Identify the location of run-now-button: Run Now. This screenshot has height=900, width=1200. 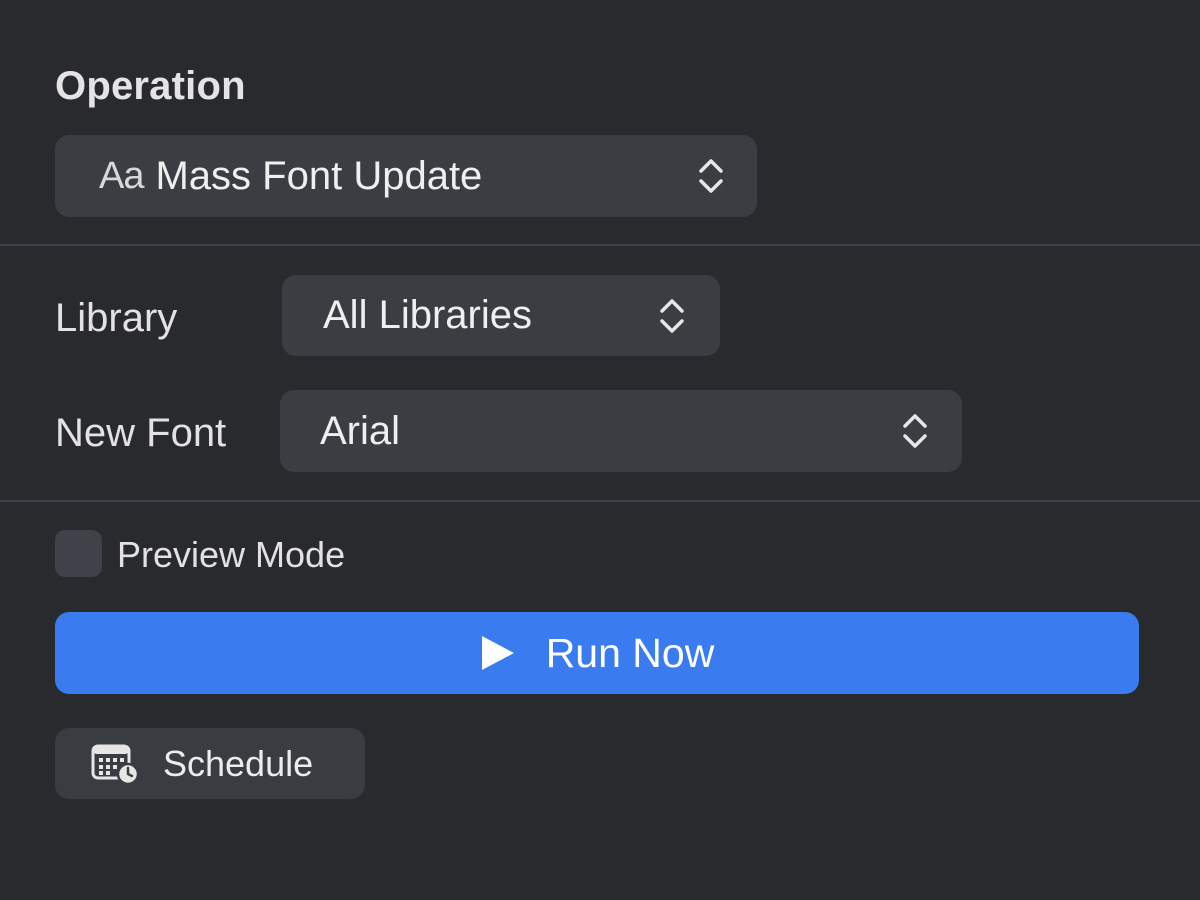
(597, 653).